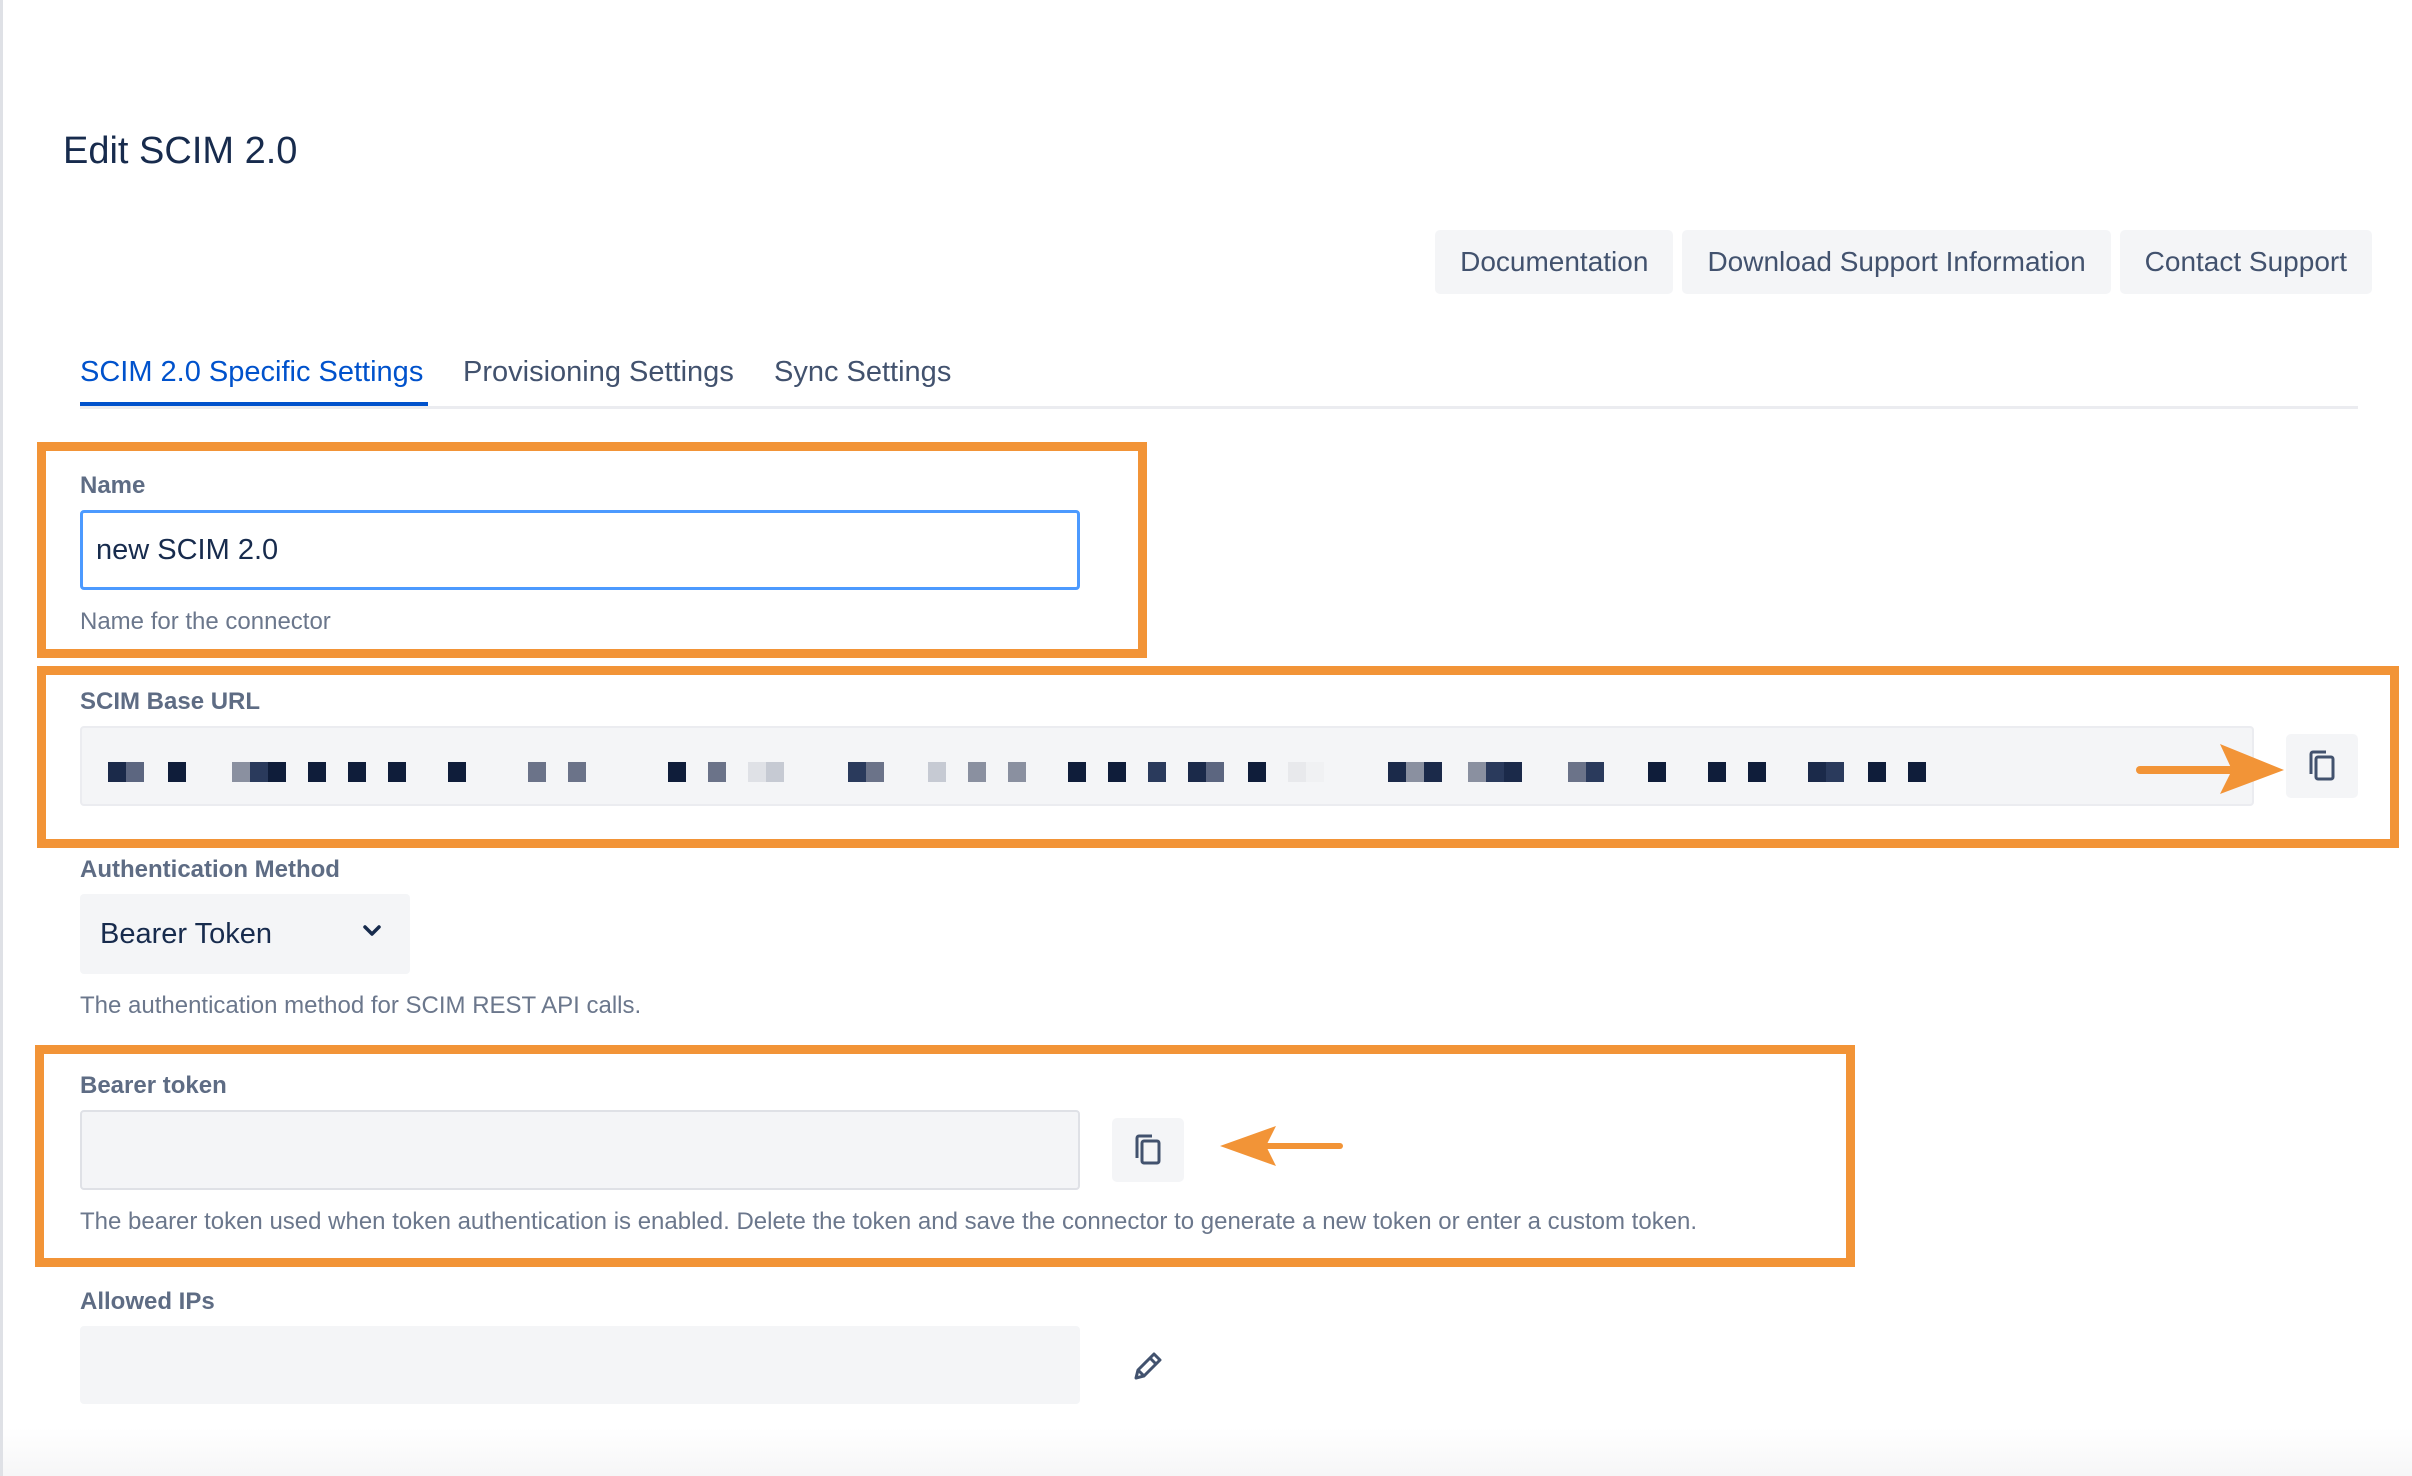 This screenshot has width=2412, height=1476. Describe the element at coordinates (592, 550) in the screenshot. I see `highlight-name-section` at that location.